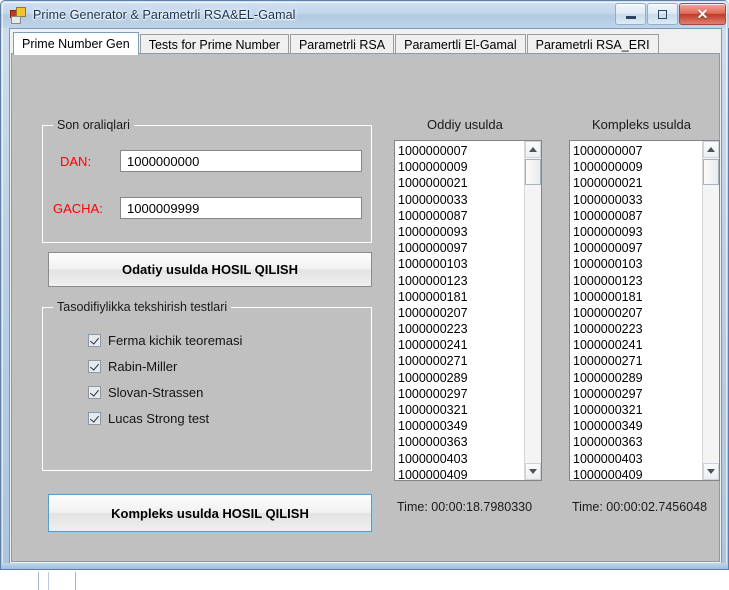 The image size is (729, 590). What do you see at coordinates (76, 43) in the screenshot?
I see `tab-prime-number-gen: Prime Number Gen` at bounding box center [76, 43].